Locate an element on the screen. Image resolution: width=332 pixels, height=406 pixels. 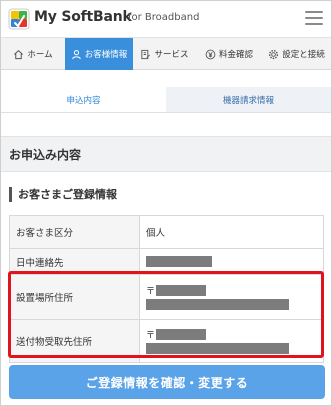
nav-item-home: ホーム is located at coordinates (33, 54).